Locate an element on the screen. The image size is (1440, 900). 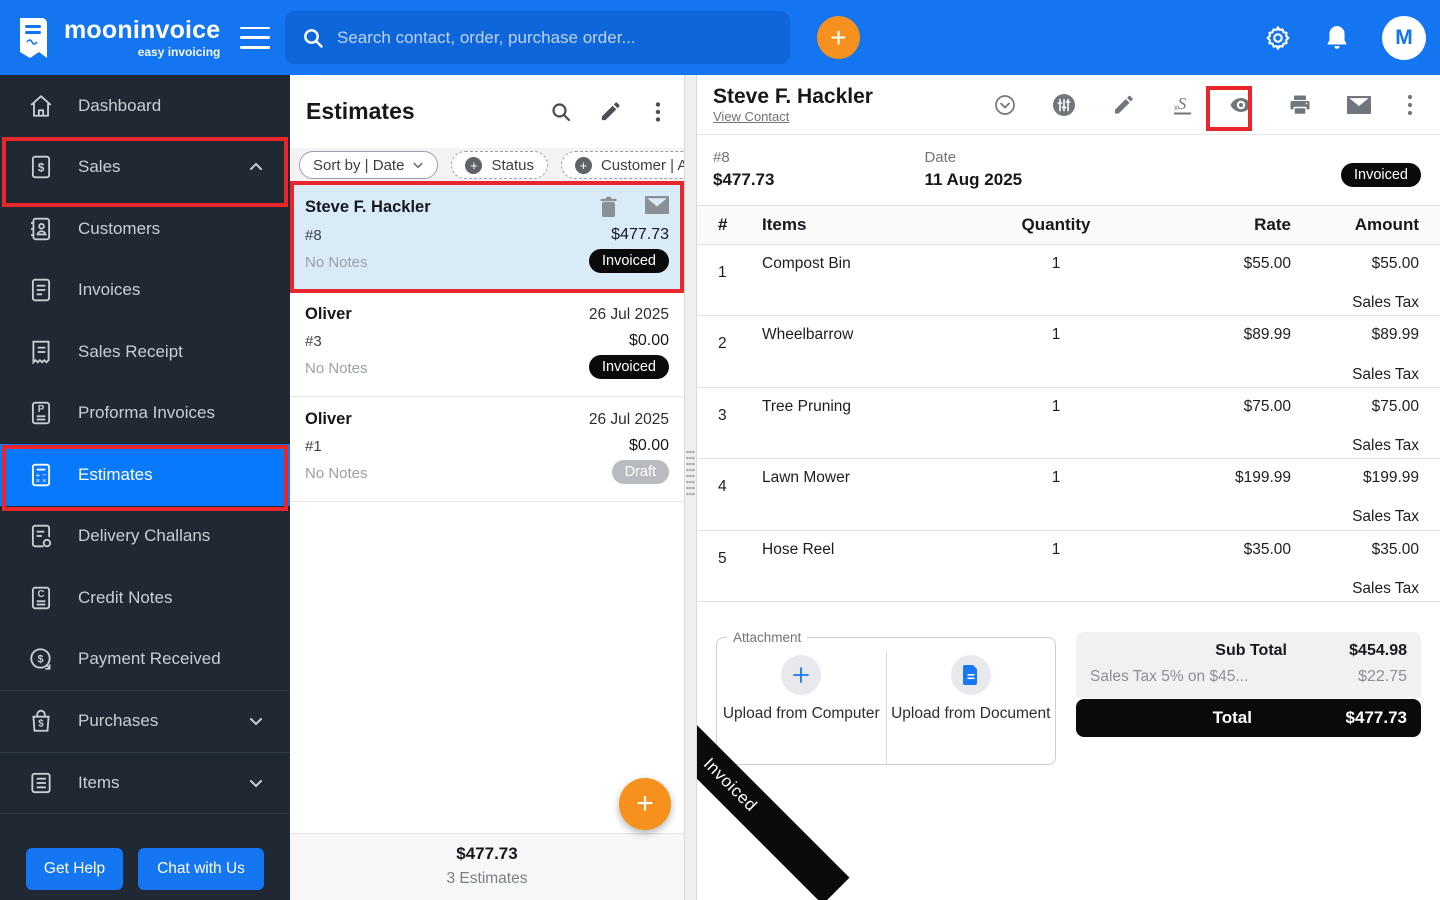
sidebar-item-label: Estimates is located at coordinates (115, 474).